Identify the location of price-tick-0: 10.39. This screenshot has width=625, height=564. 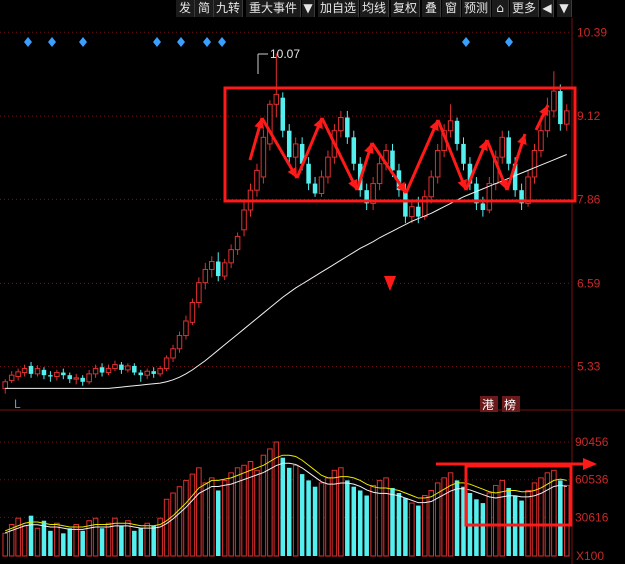
(592, 32).